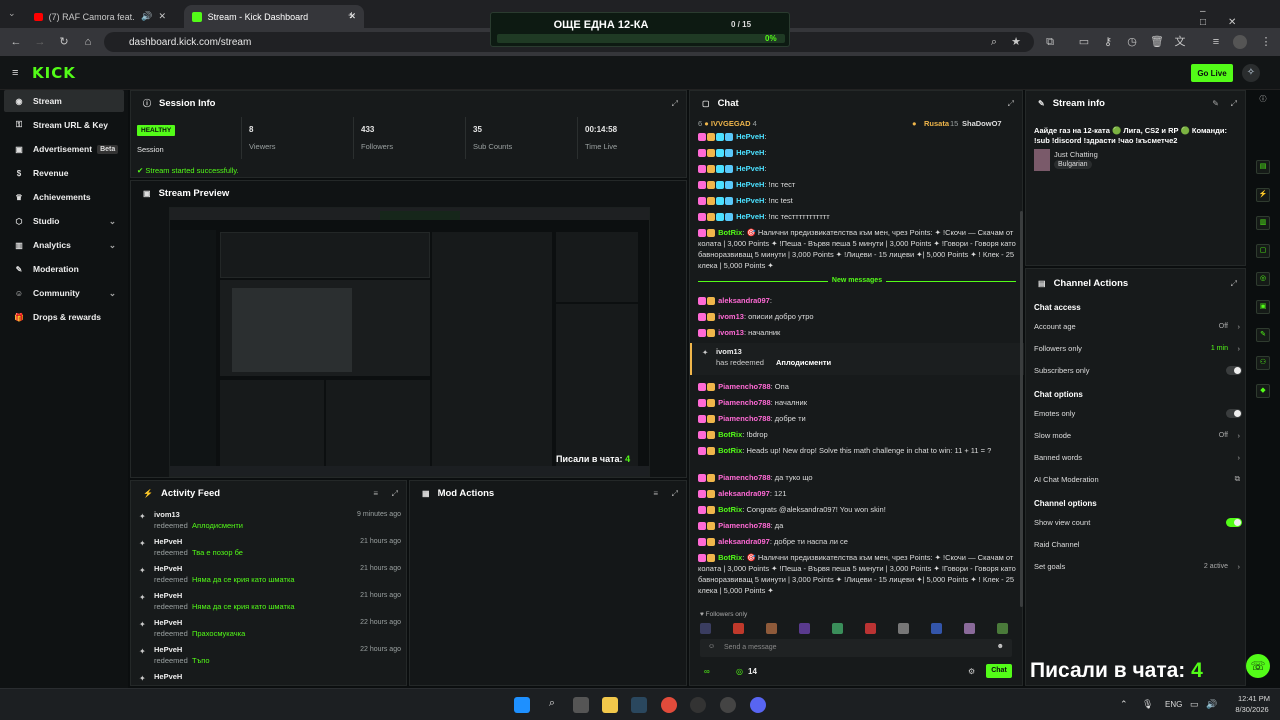 The height and width of the screenshot is (720, 1280). I want to click on sidebar-item-community: ☺ Community ⌄, so click(64, 293).